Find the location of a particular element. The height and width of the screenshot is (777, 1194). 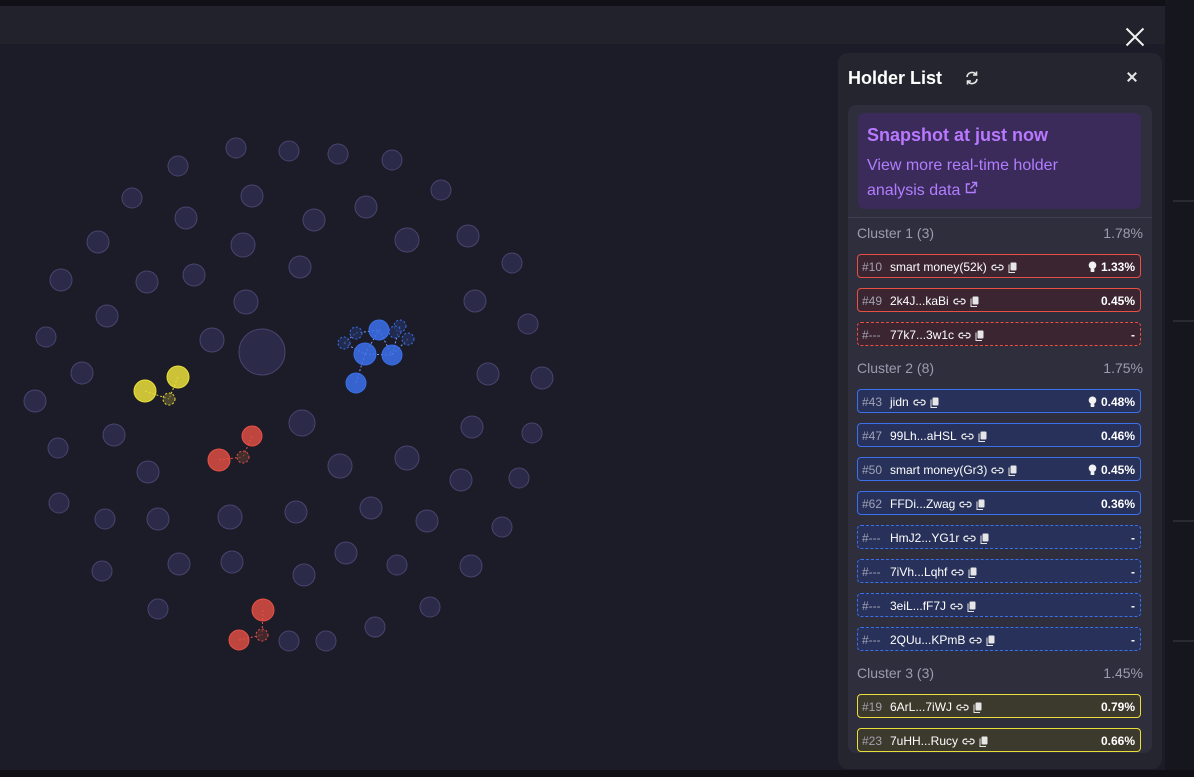

holder-row: #43 jidn 0.48% is located at coordinates (999, 401).